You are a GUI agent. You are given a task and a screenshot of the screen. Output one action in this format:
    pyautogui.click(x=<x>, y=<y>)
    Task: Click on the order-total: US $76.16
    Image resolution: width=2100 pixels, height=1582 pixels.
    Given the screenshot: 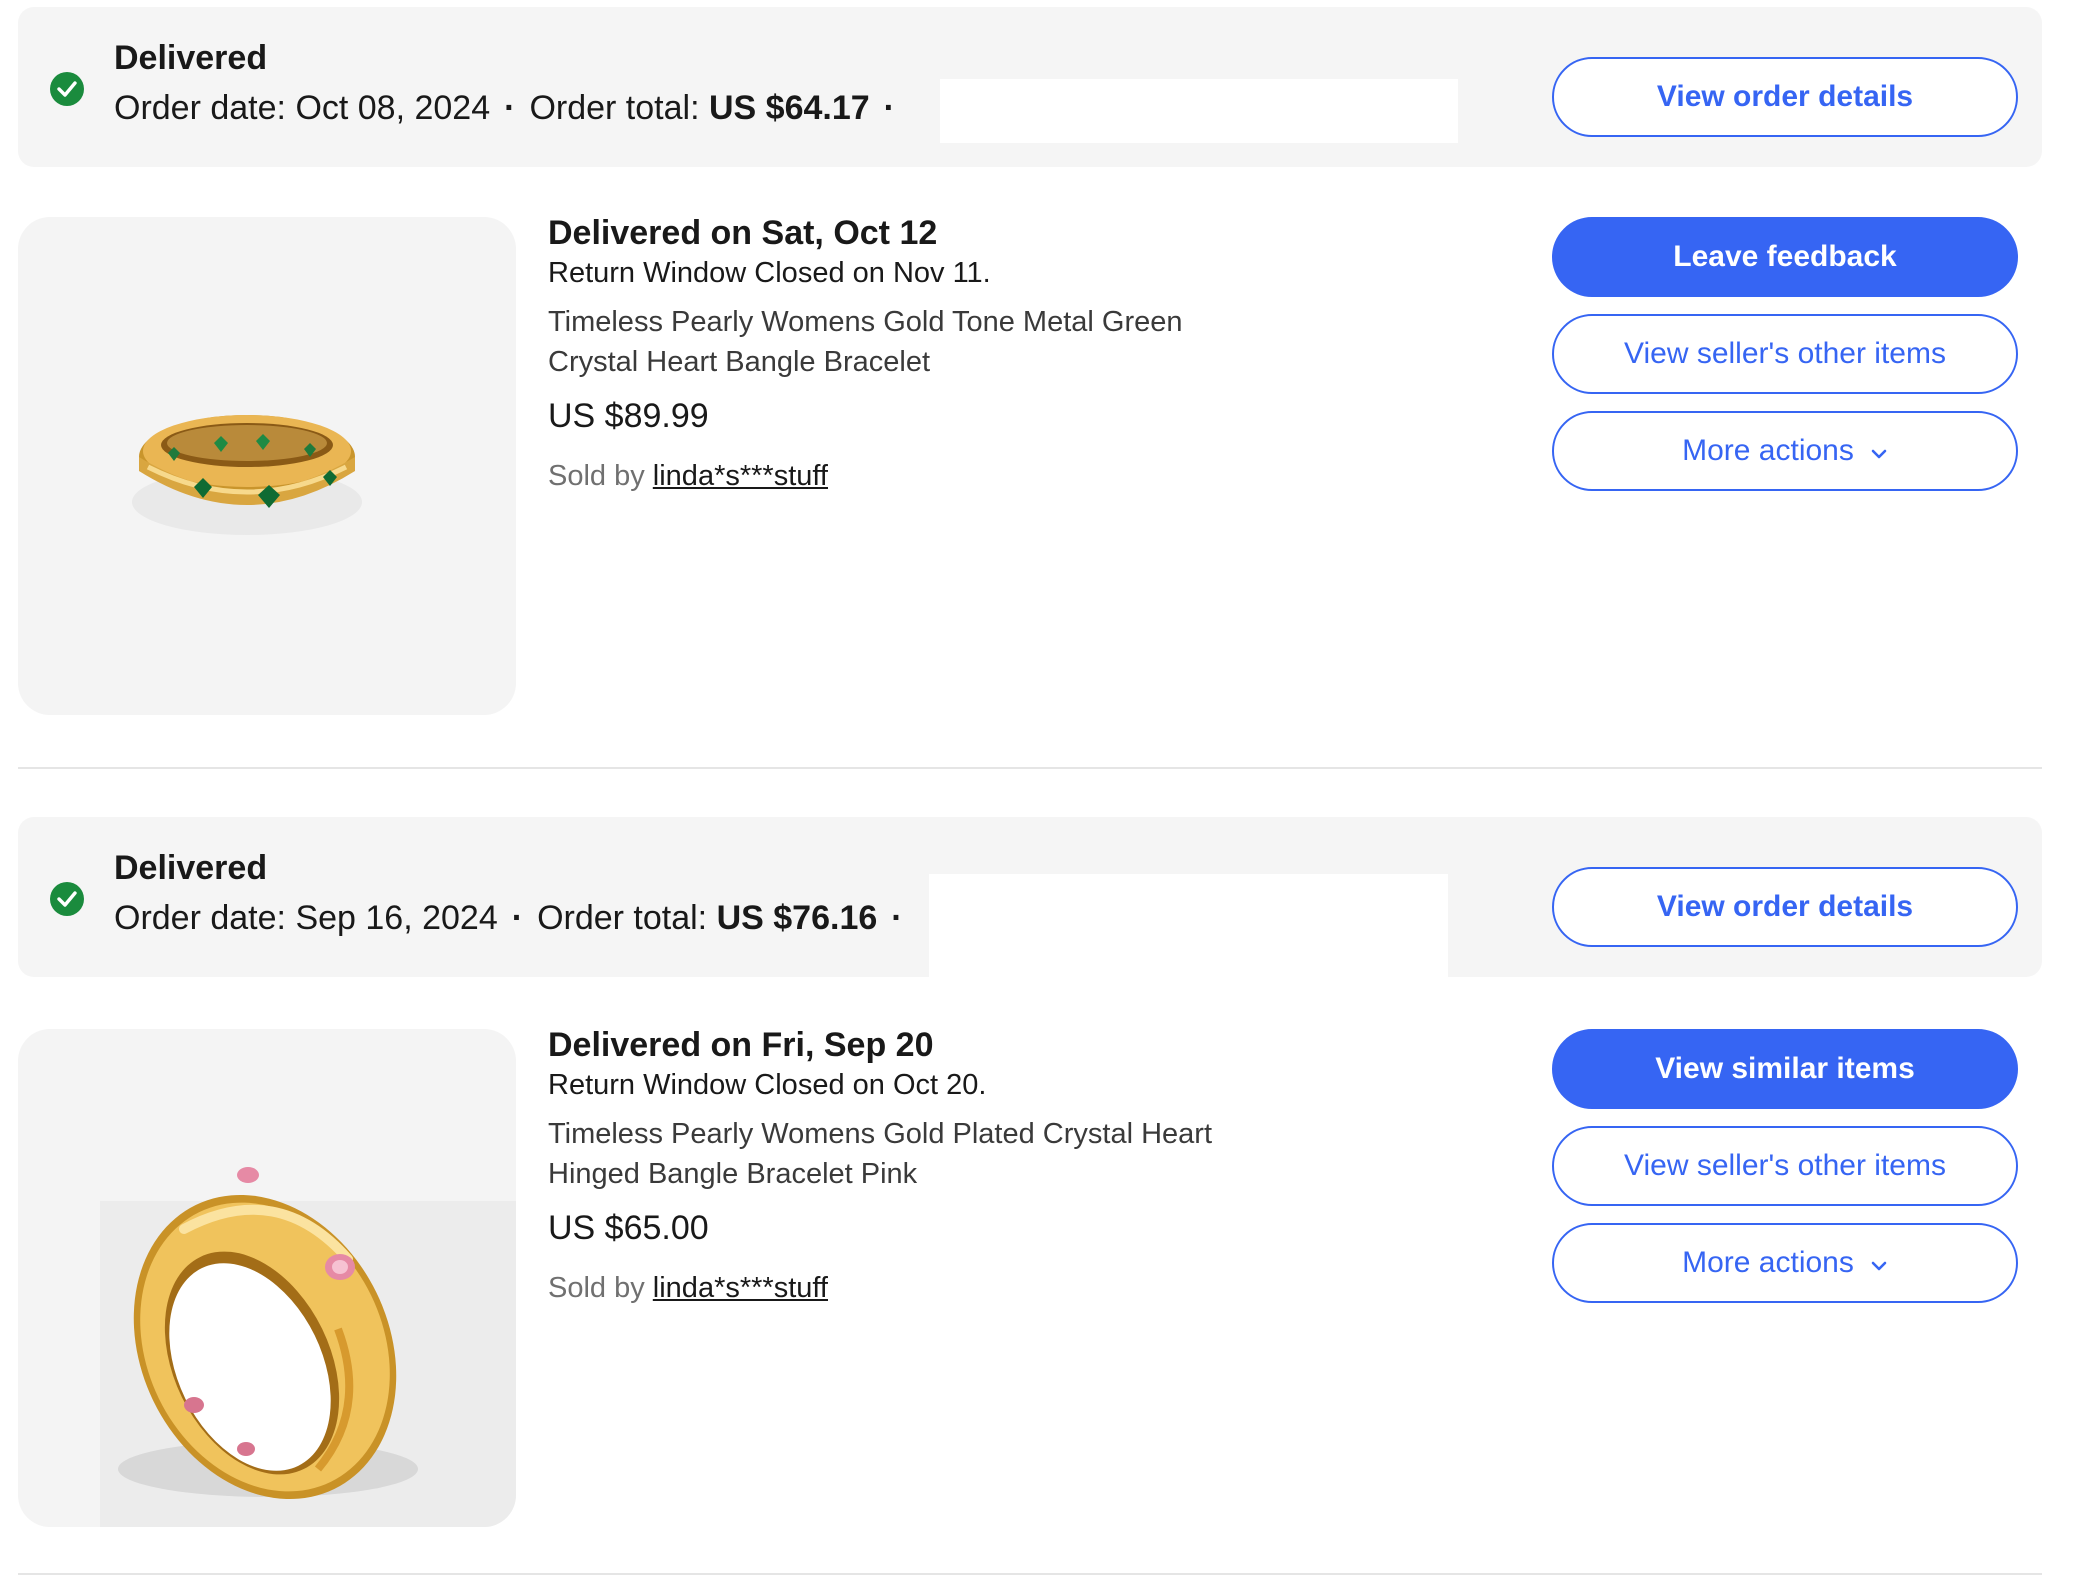 What is the action you would take?
    pyautogui.click(x=797, y=918)
    